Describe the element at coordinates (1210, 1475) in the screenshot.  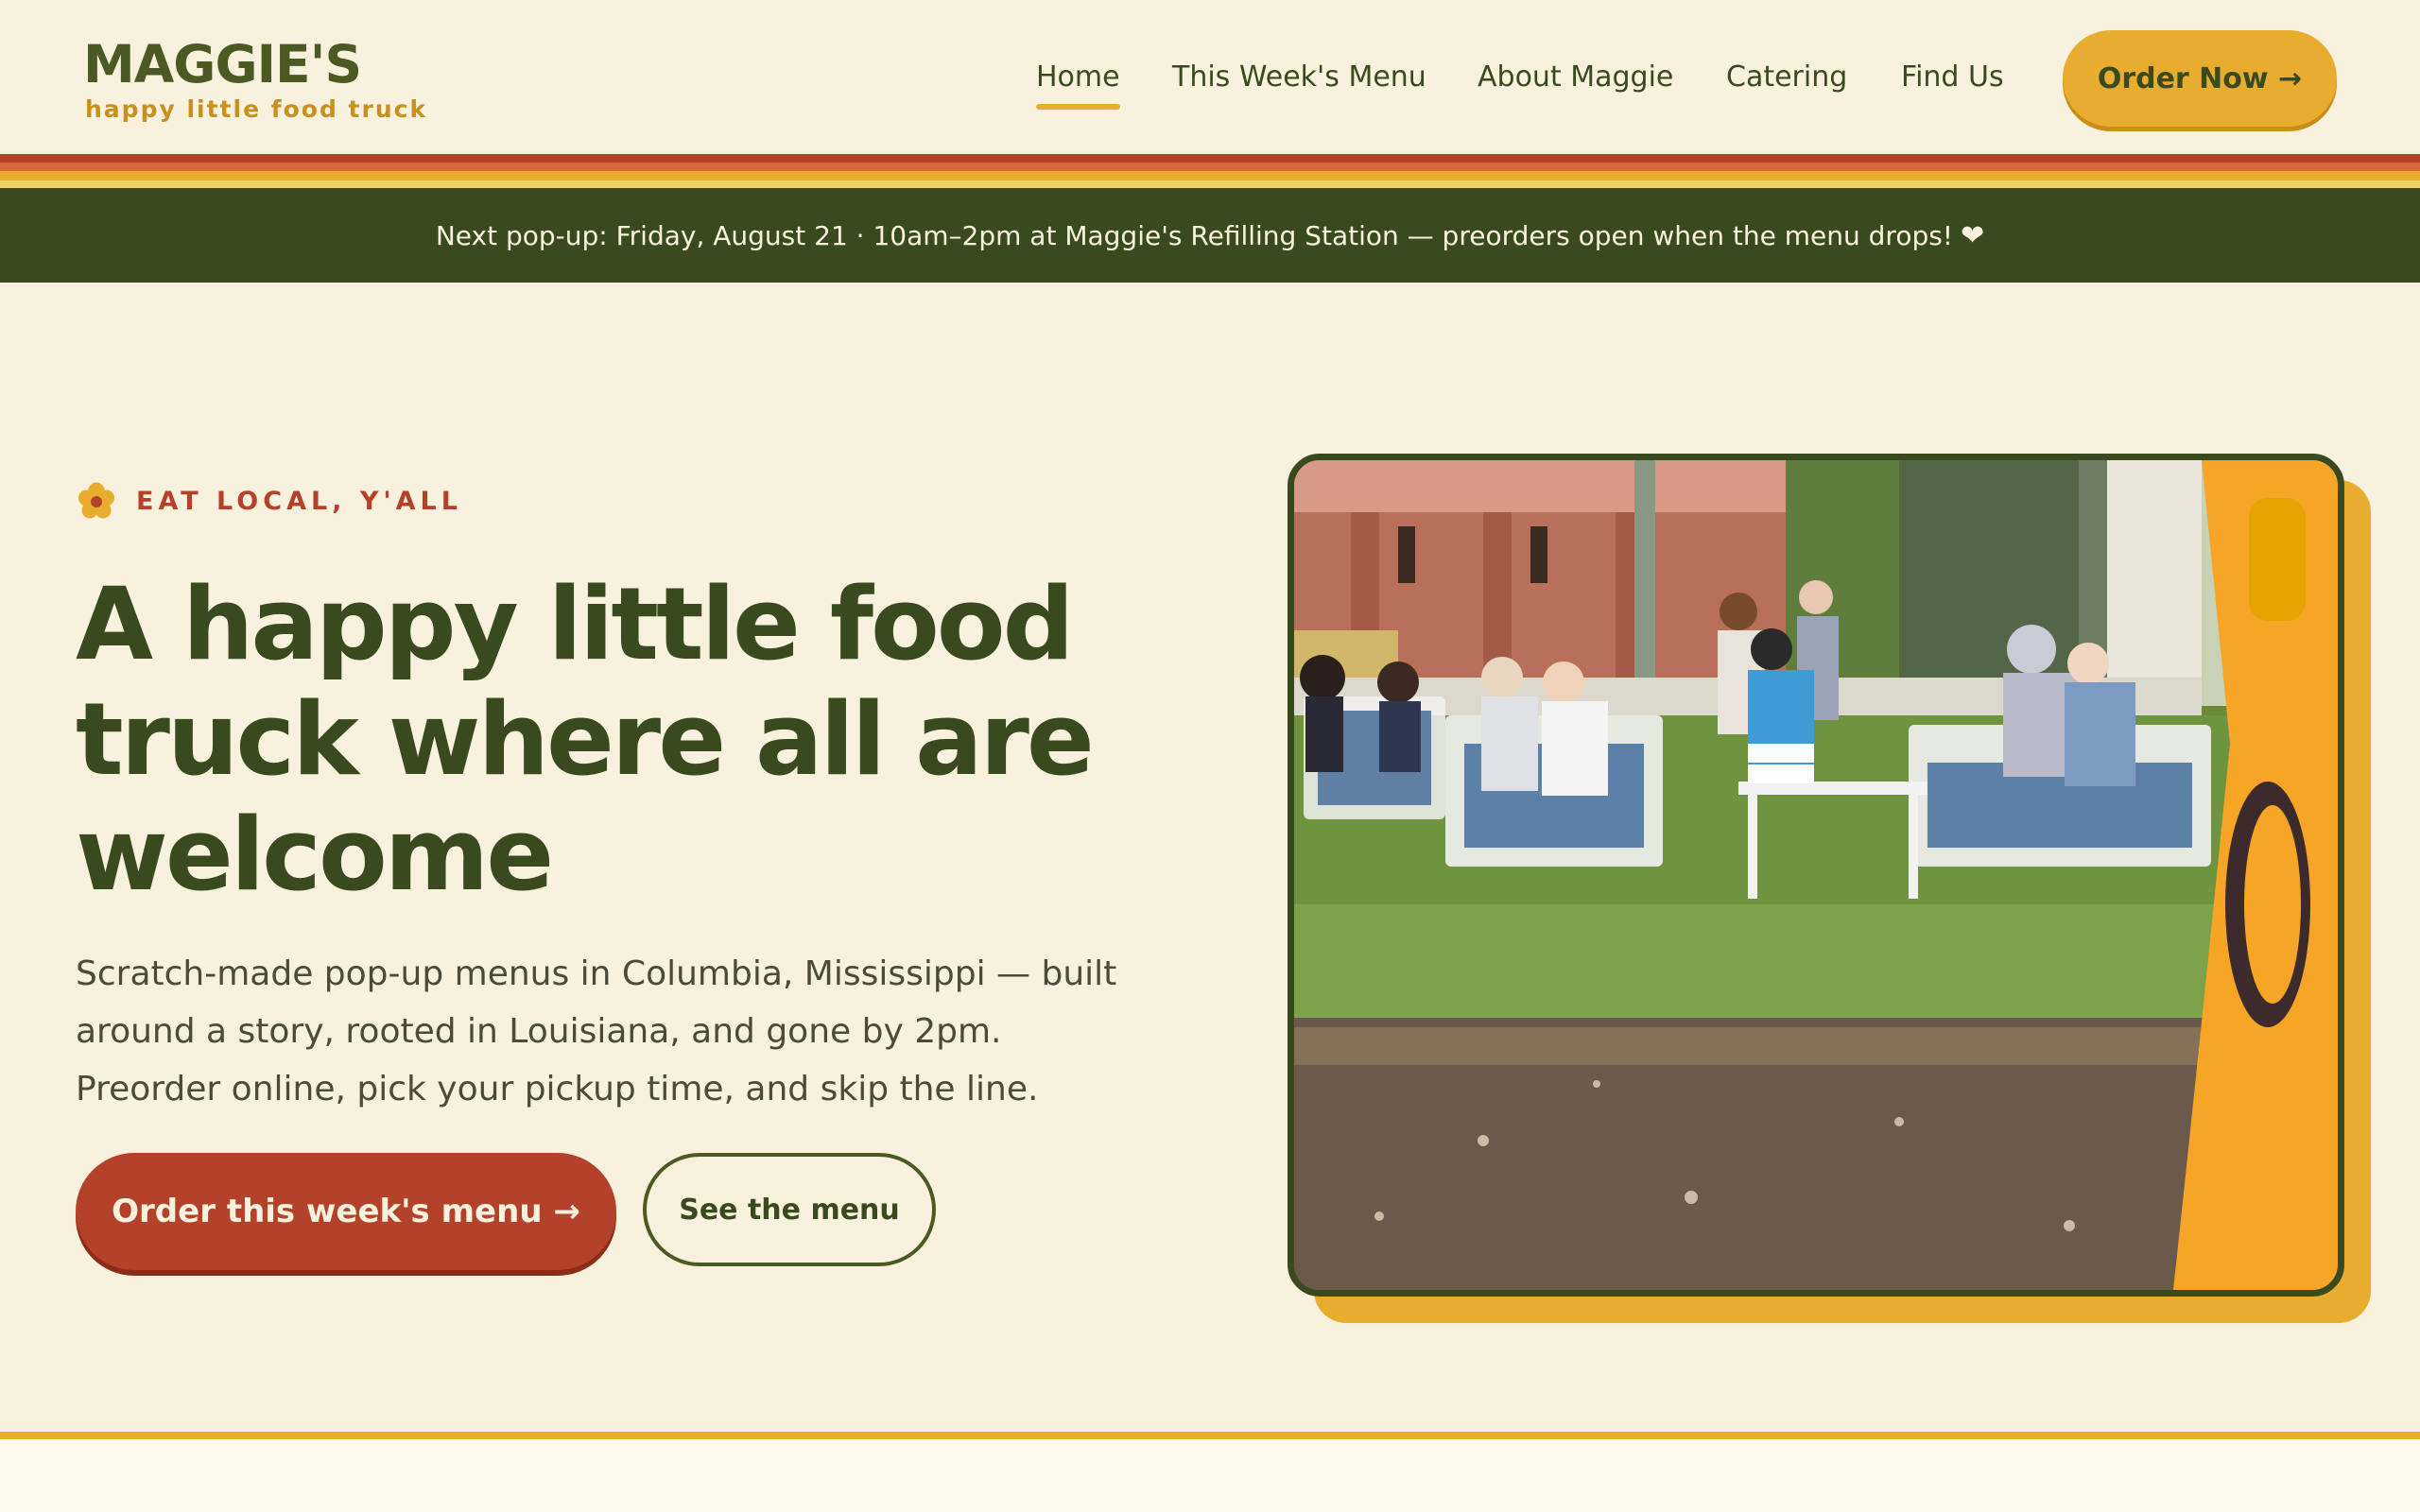
I see `next-section` at that location.